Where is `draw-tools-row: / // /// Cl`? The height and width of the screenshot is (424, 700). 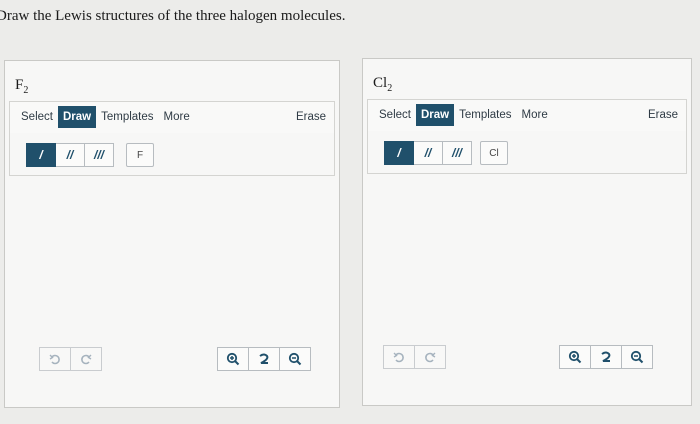 draw-tools-row: / // /// Cl is located at coordinates (527, 152).